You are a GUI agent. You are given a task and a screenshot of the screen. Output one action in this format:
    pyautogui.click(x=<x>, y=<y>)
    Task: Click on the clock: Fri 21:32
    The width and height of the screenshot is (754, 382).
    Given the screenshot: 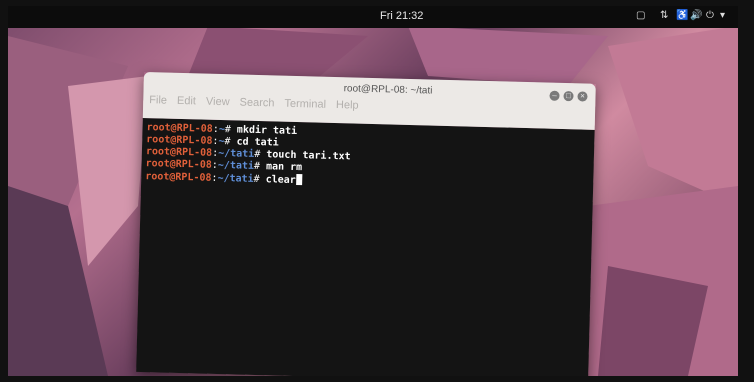 What is the action you would take?
    pyautogui.click(x=401, y=16)
    